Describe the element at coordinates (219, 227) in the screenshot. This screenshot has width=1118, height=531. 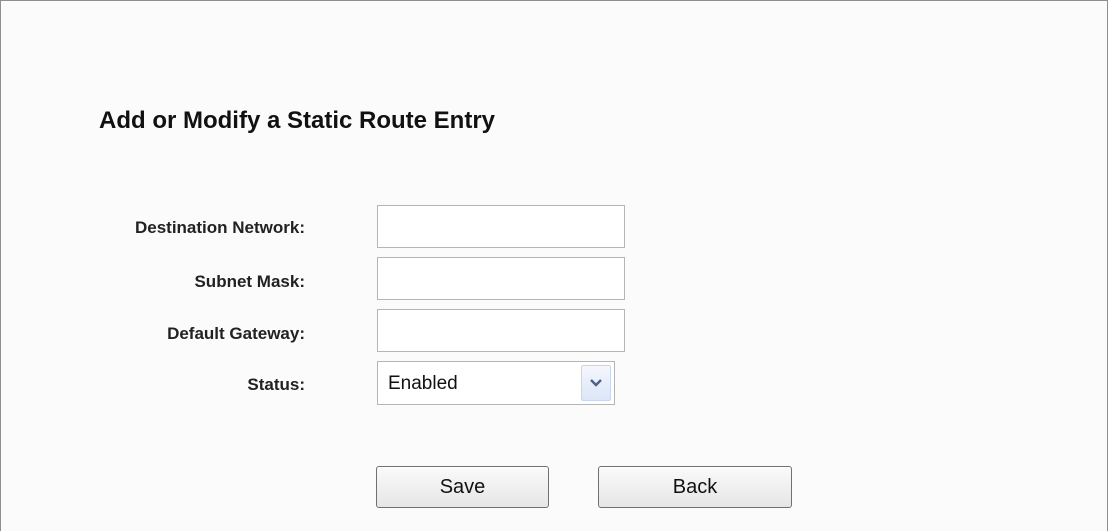
I see `destination-network-label: Destination Network:` at that location.